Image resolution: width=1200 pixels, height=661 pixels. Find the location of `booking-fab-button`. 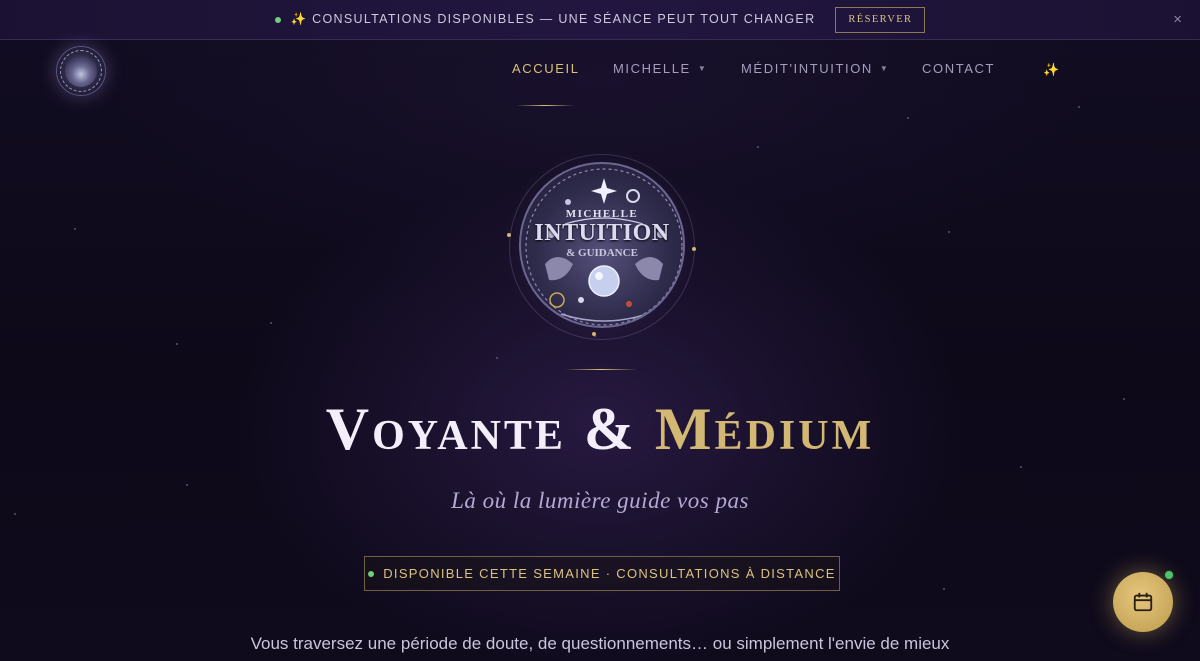

booking-fab-button is located at coordinates (1143, 602).